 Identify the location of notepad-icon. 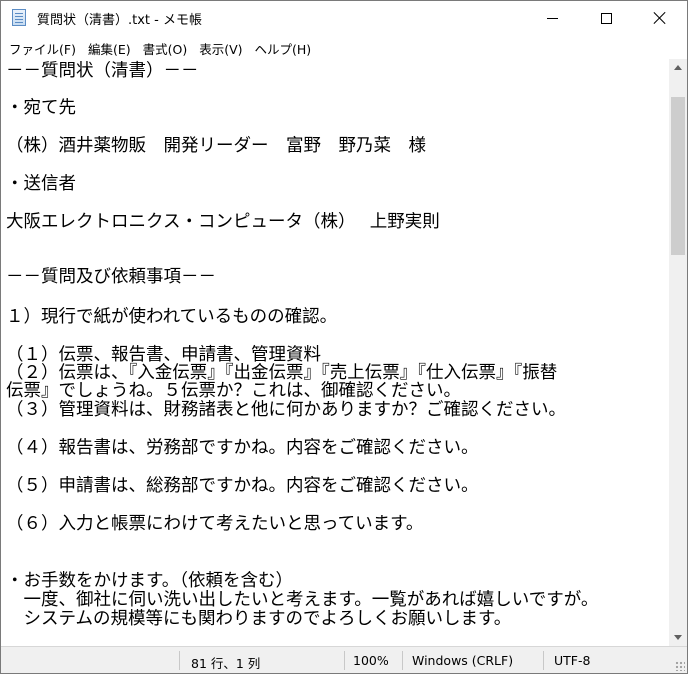
(19, 17).